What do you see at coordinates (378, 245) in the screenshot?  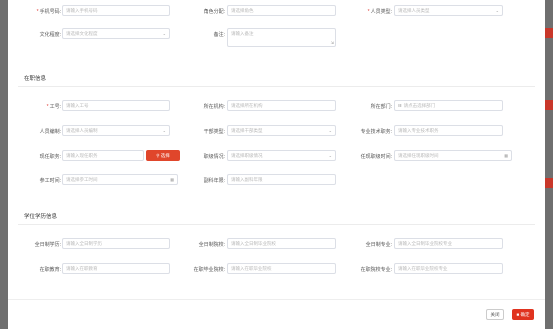 I see `ft-major-label: 全日制专业:` at bounding box center [378, 245].